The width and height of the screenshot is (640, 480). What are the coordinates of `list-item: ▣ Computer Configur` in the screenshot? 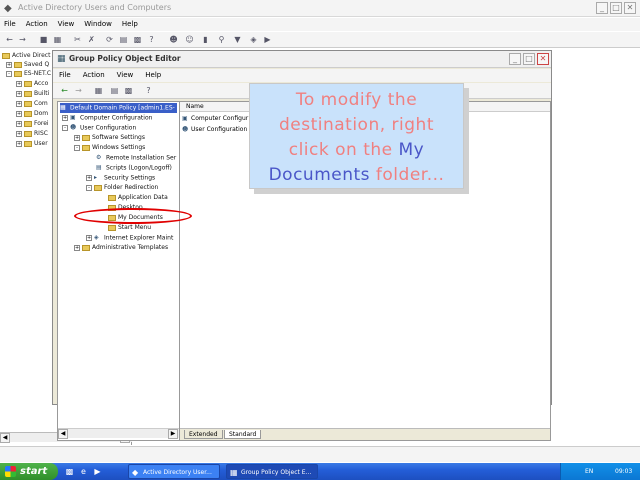 It's located at (215, 118).